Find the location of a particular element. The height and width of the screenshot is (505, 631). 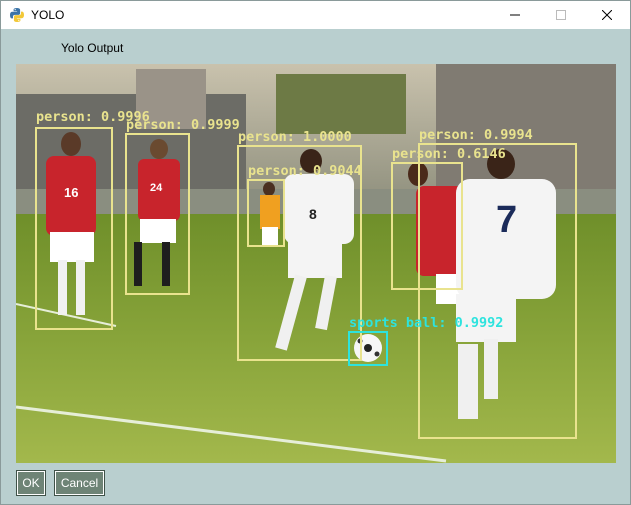

detection-label-person-3: person: 1.0000 is located at coordinates (295, 137).